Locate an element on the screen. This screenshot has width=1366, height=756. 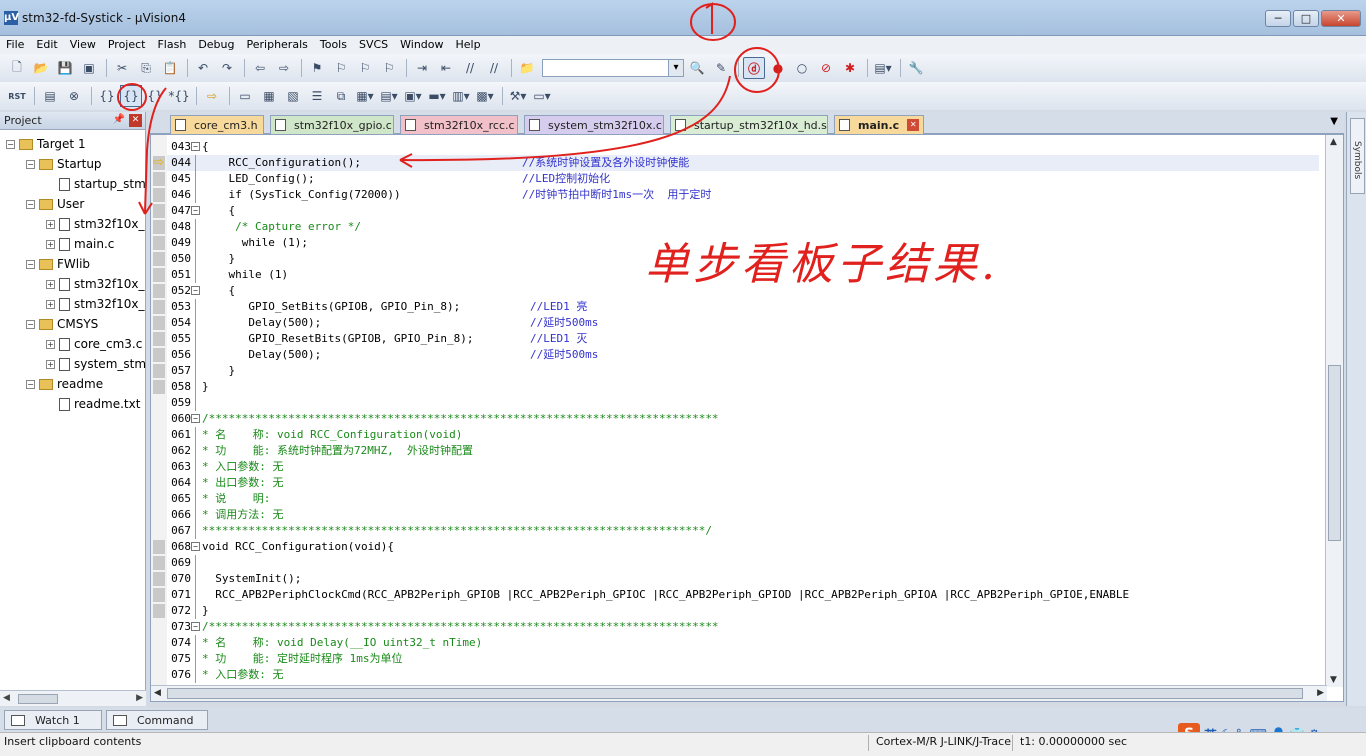
call-stack-icon: ⧉ is located at coordinates (341, 96).